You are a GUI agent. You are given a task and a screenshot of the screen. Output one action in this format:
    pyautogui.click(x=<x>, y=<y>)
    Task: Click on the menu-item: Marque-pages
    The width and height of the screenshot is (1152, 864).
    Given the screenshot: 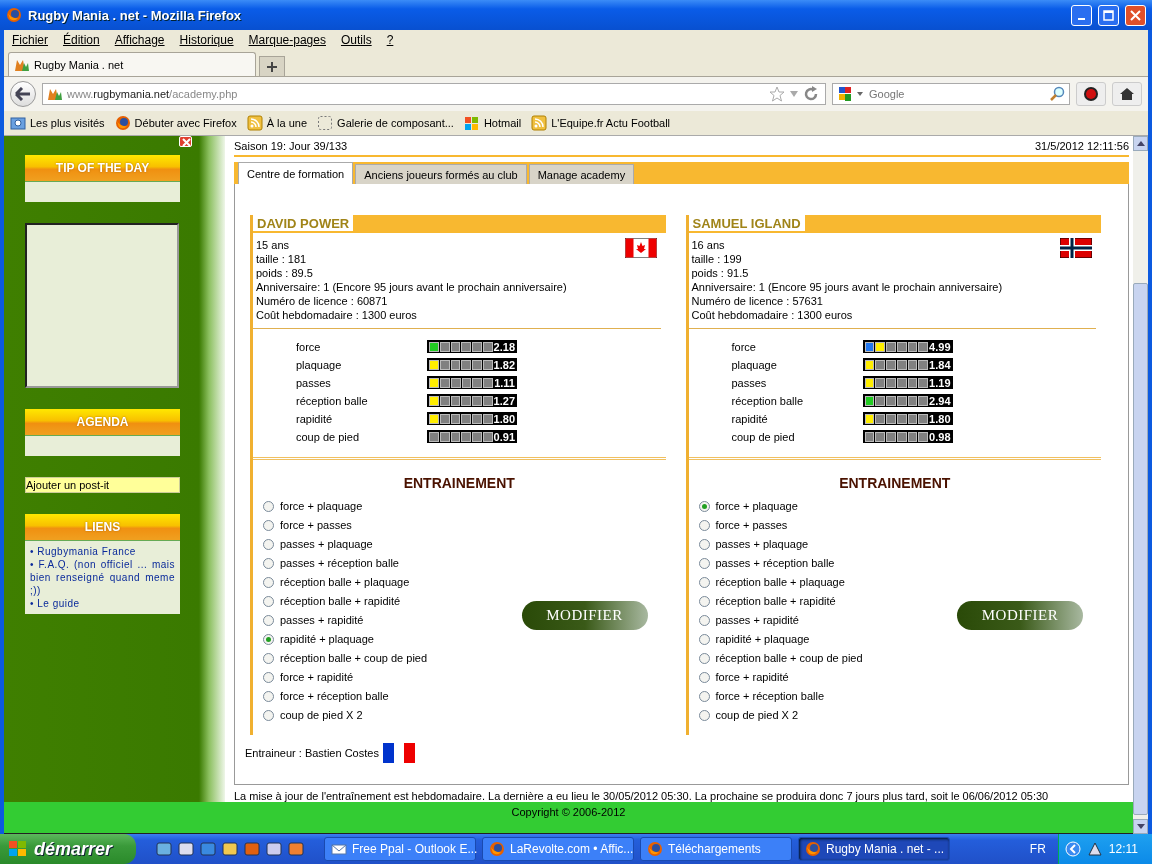 What is the action you would take?
    pyautogui.click(x=287, y=40)
    